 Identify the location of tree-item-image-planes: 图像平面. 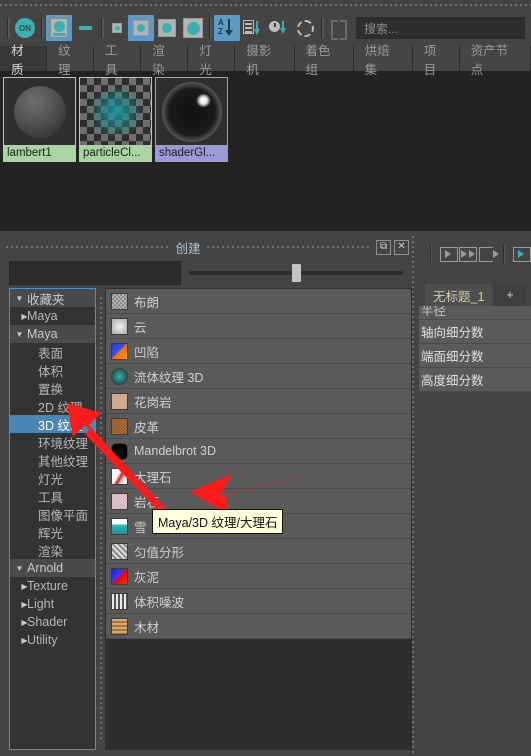
(52, 514).